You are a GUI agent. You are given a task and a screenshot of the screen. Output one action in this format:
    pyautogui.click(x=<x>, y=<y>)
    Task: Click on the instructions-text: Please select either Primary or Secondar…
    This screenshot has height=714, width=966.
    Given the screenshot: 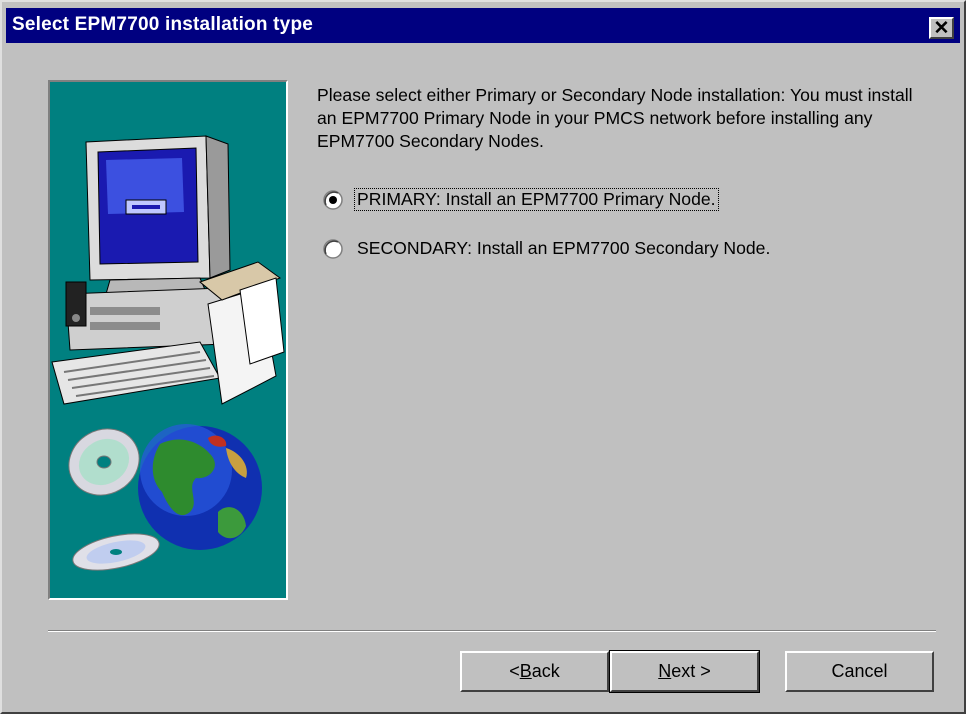 What is the action you would take?
    pyautogui.click(x=615, y=118)
    